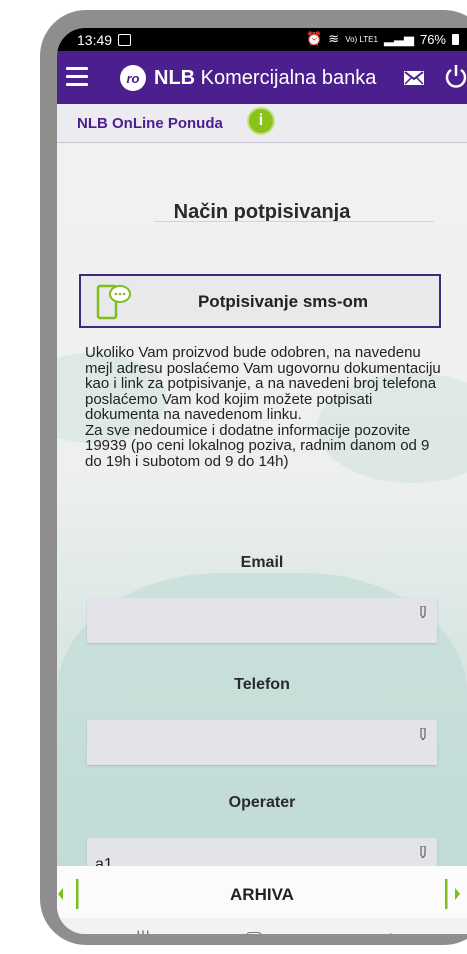 This screenshot has height=954, width=467. What do you see at coordinates (262, 620) in the screenshot?
I see `email-field` at bounding box center [262, 620].